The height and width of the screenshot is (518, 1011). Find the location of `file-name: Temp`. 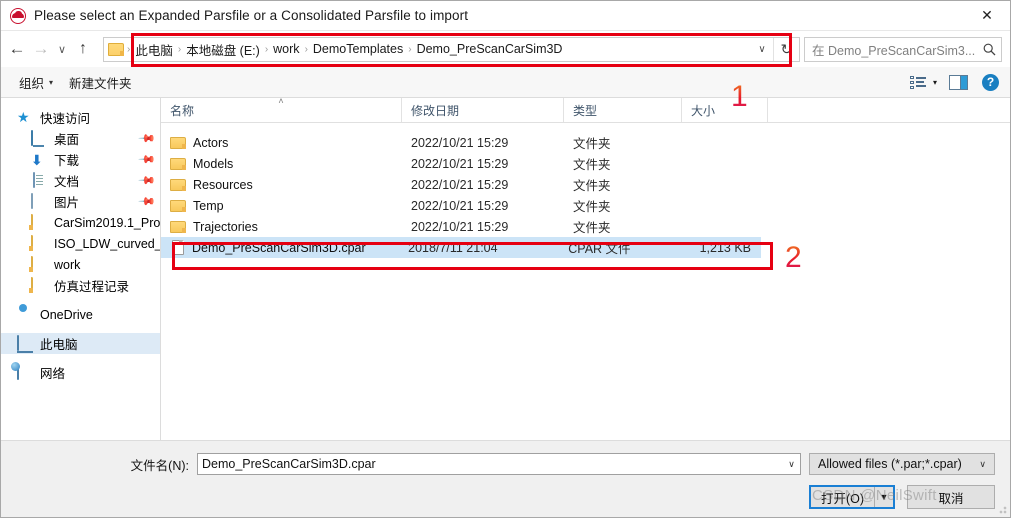

file-name: Temp is located at coordinates (208, 205).